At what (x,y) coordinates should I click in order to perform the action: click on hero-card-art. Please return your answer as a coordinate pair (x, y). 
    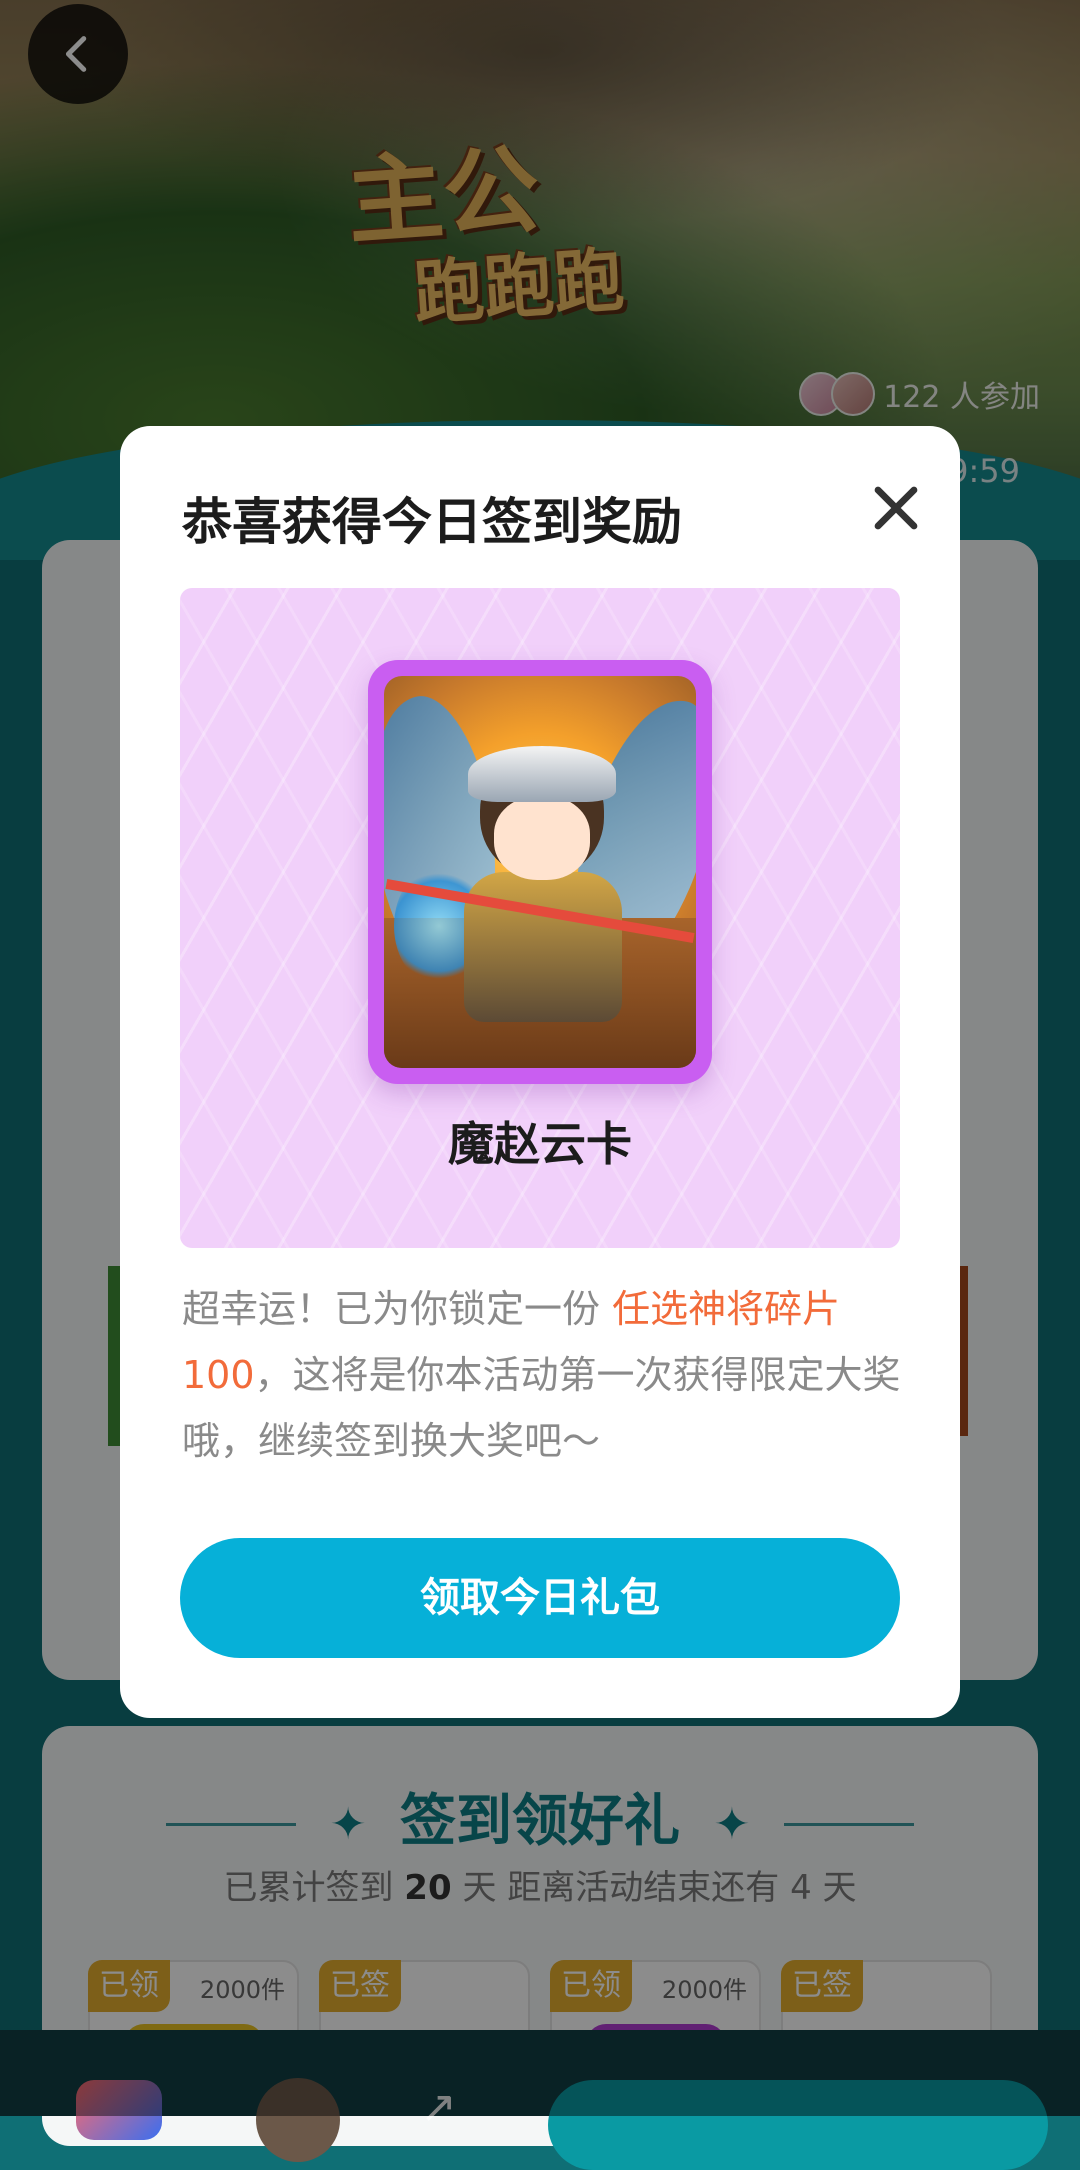
    Looking at the image, I should click on (540, 872).